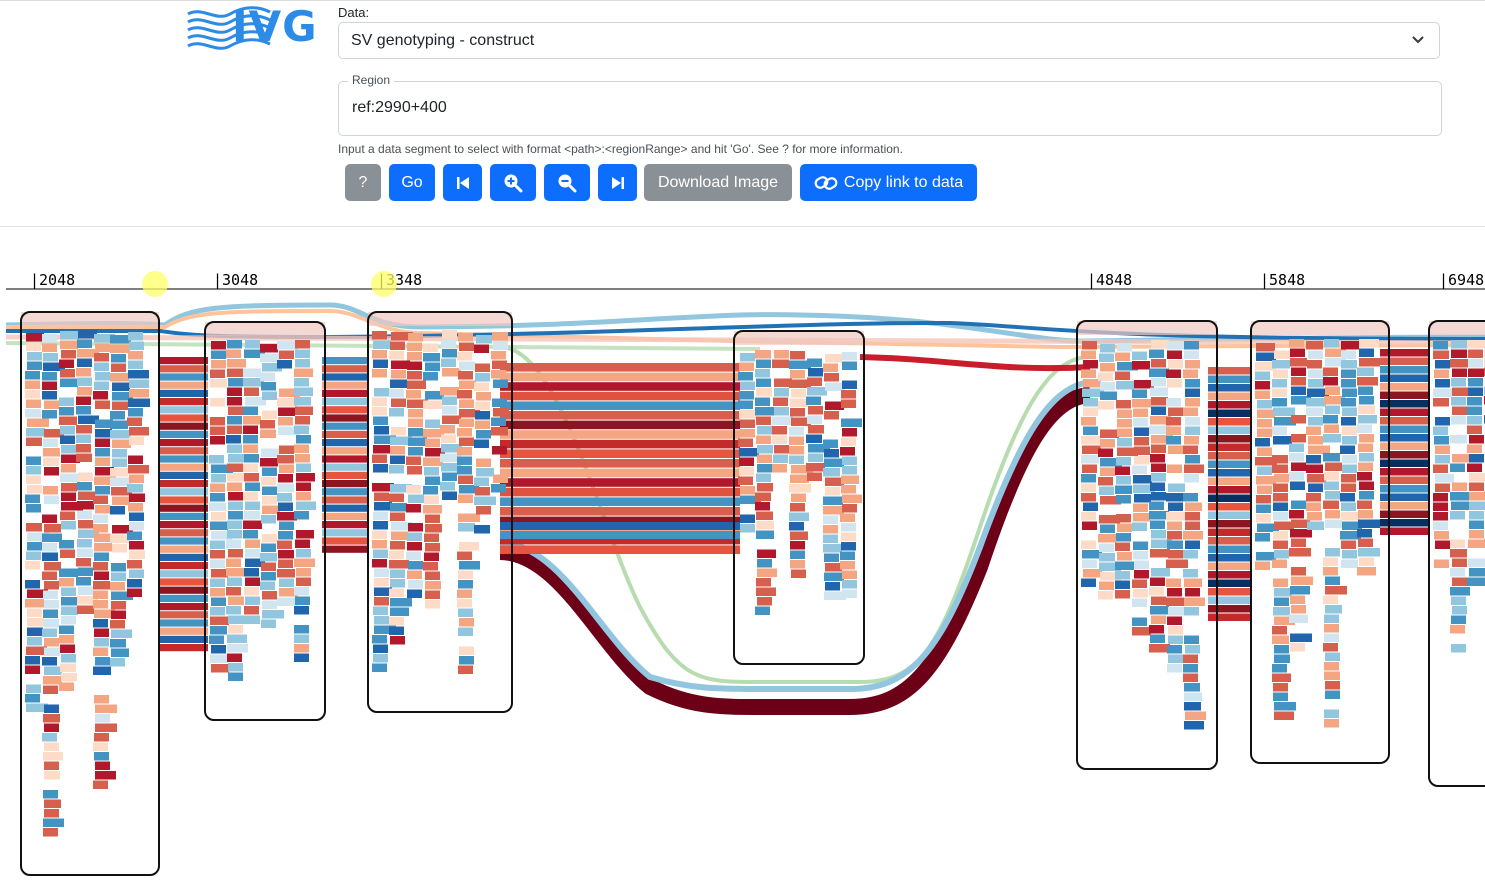  Describe the element at coordinates (718, 182) in the screenshot. I see `download-image-button: Download Image` at that location.